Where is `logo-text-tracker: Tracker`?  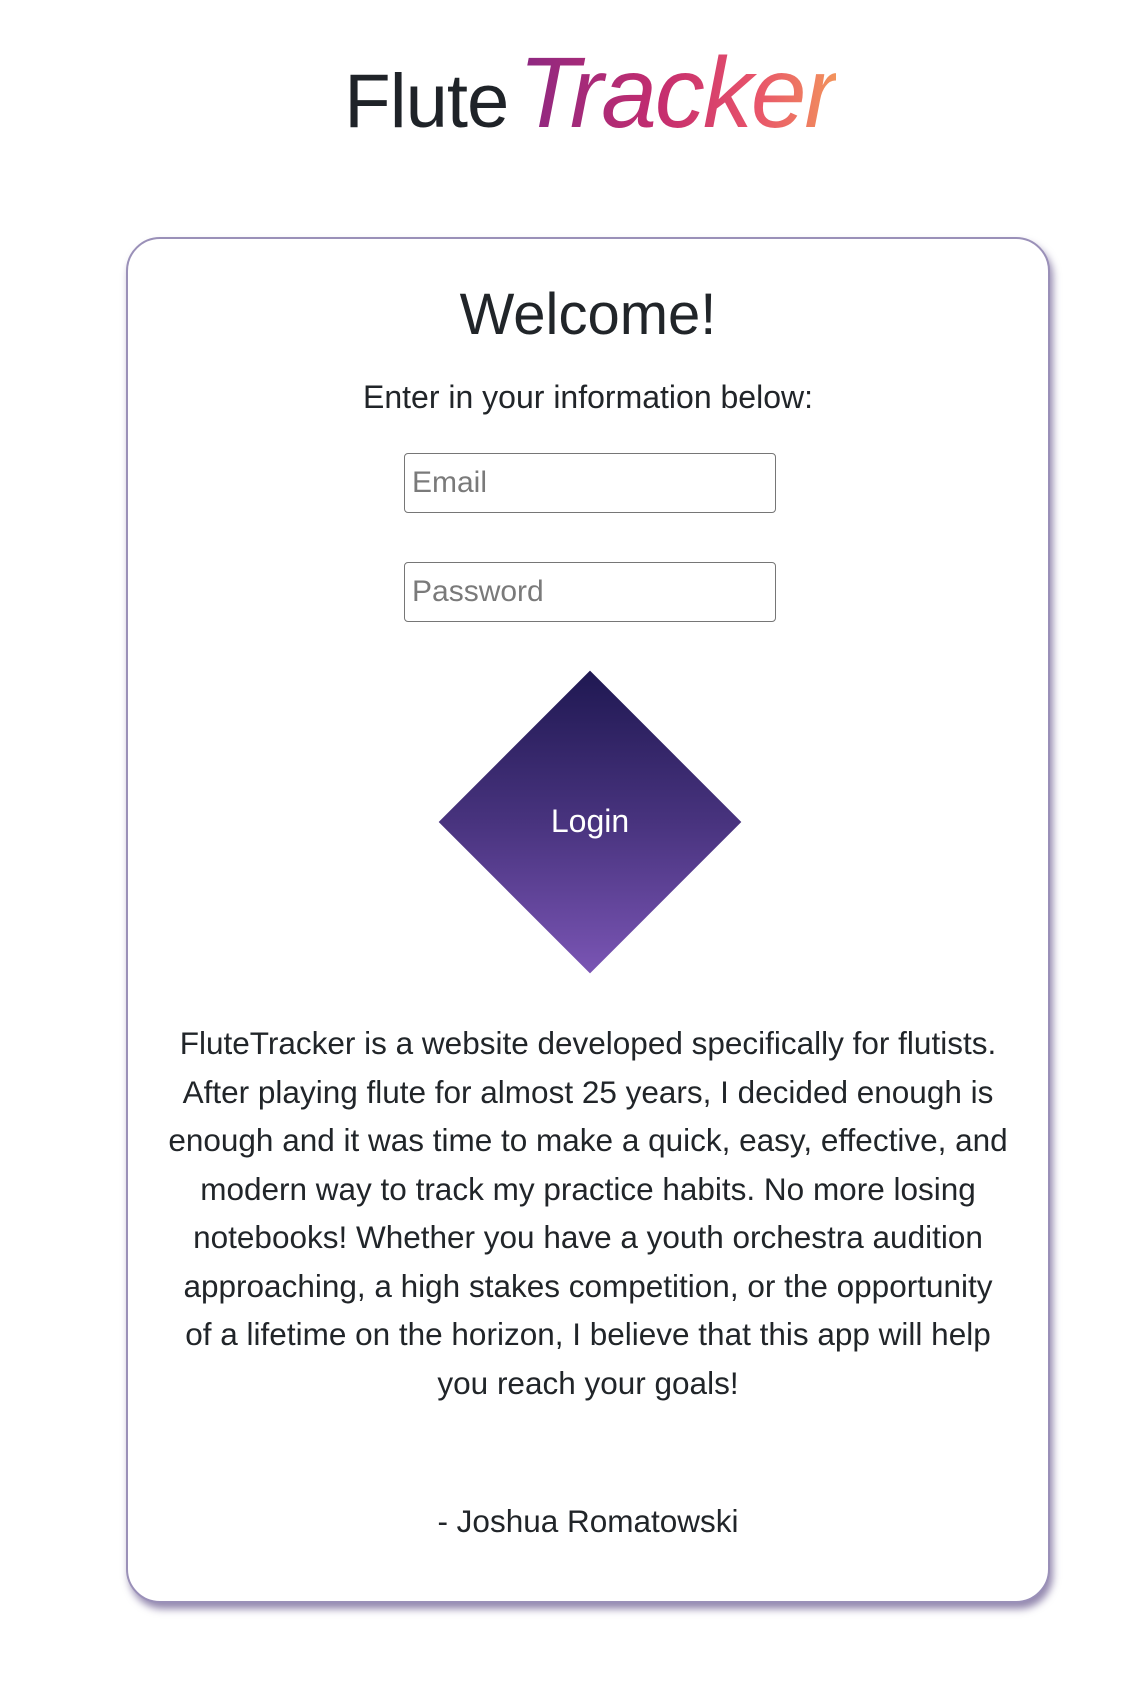
logo-text-tracker: Tracker is located at coordinates (677, 93).